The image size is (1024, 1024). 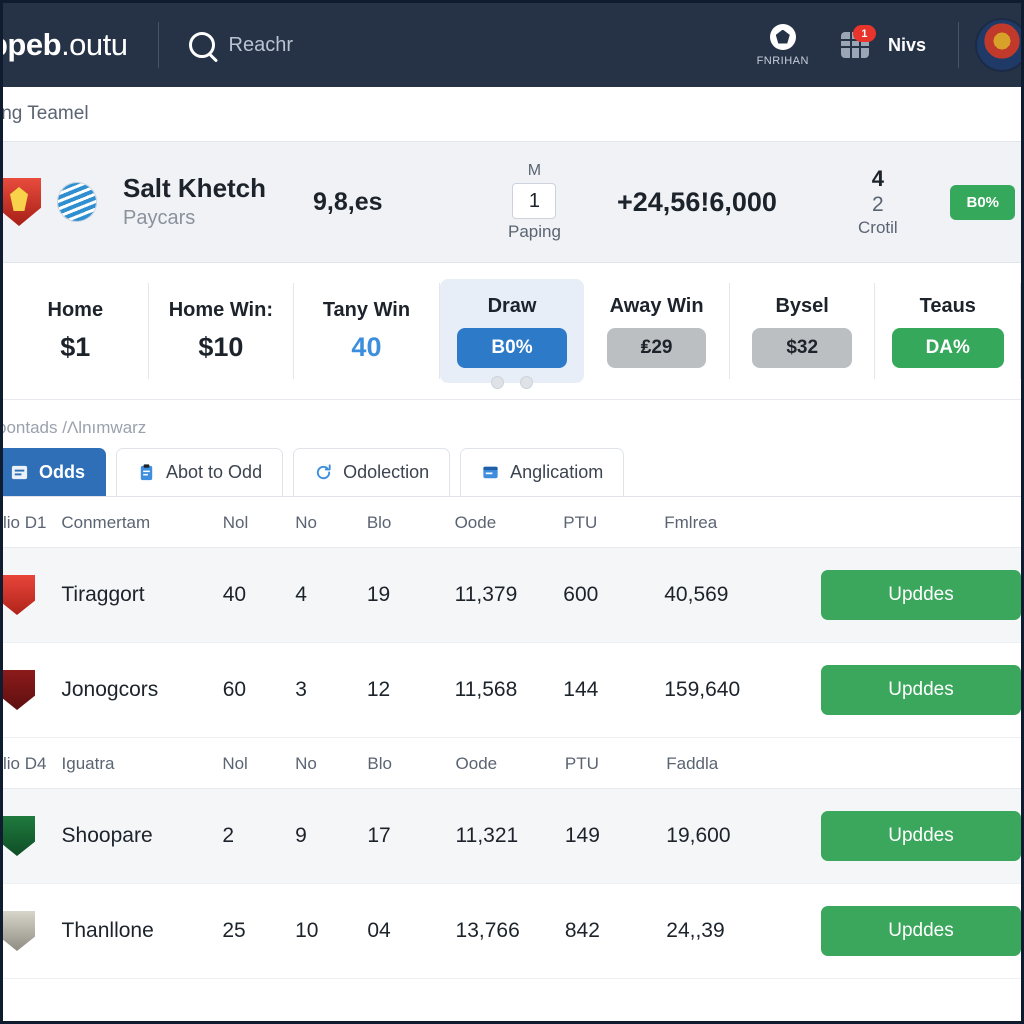 I want to click on odds-cell-bysel: Bysel $32, so click(x=803, y=331).